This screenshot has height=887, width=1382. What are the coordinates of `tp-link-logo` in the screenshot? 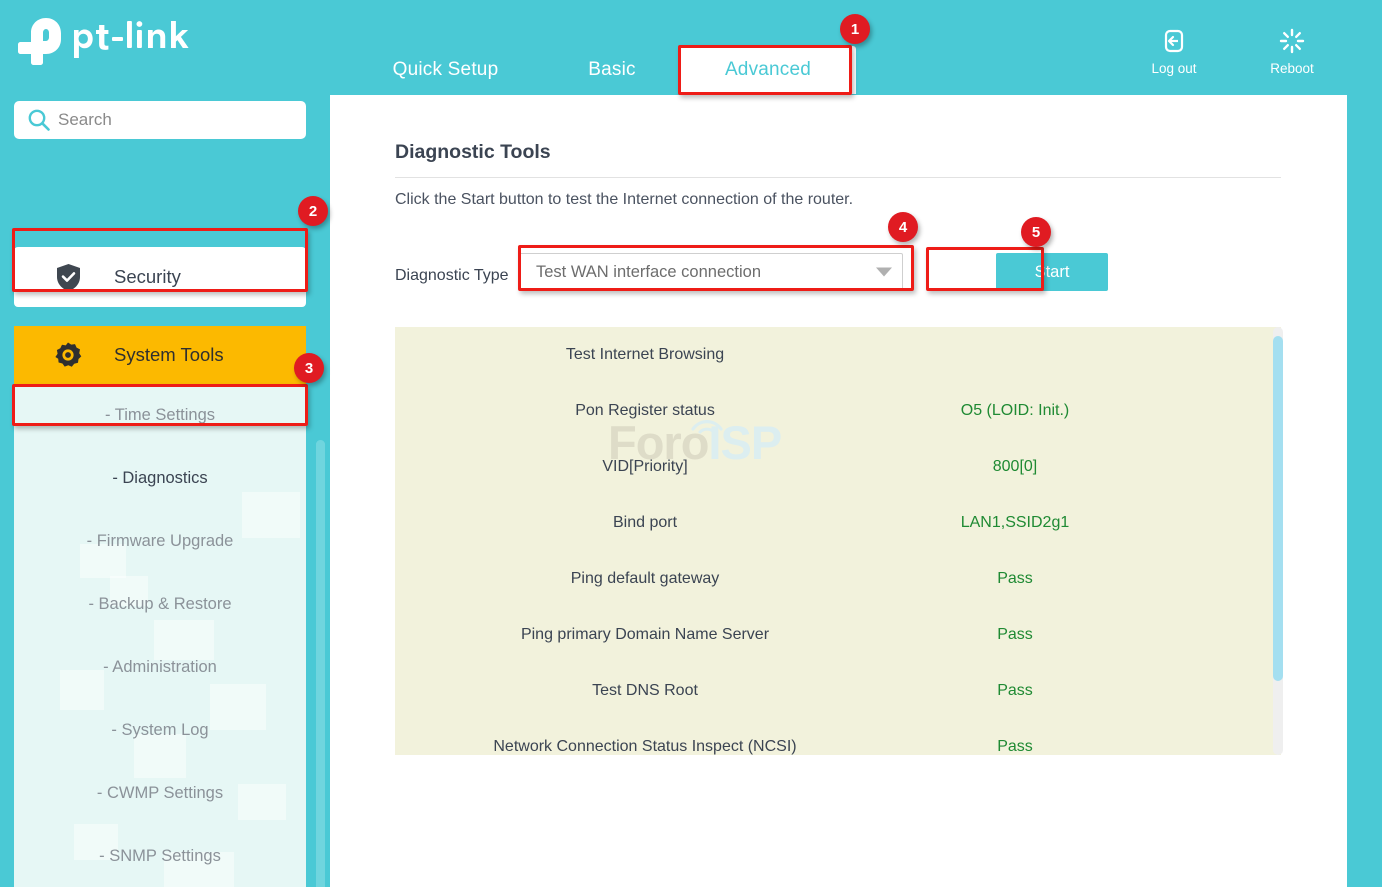 It's located at (104, 40).